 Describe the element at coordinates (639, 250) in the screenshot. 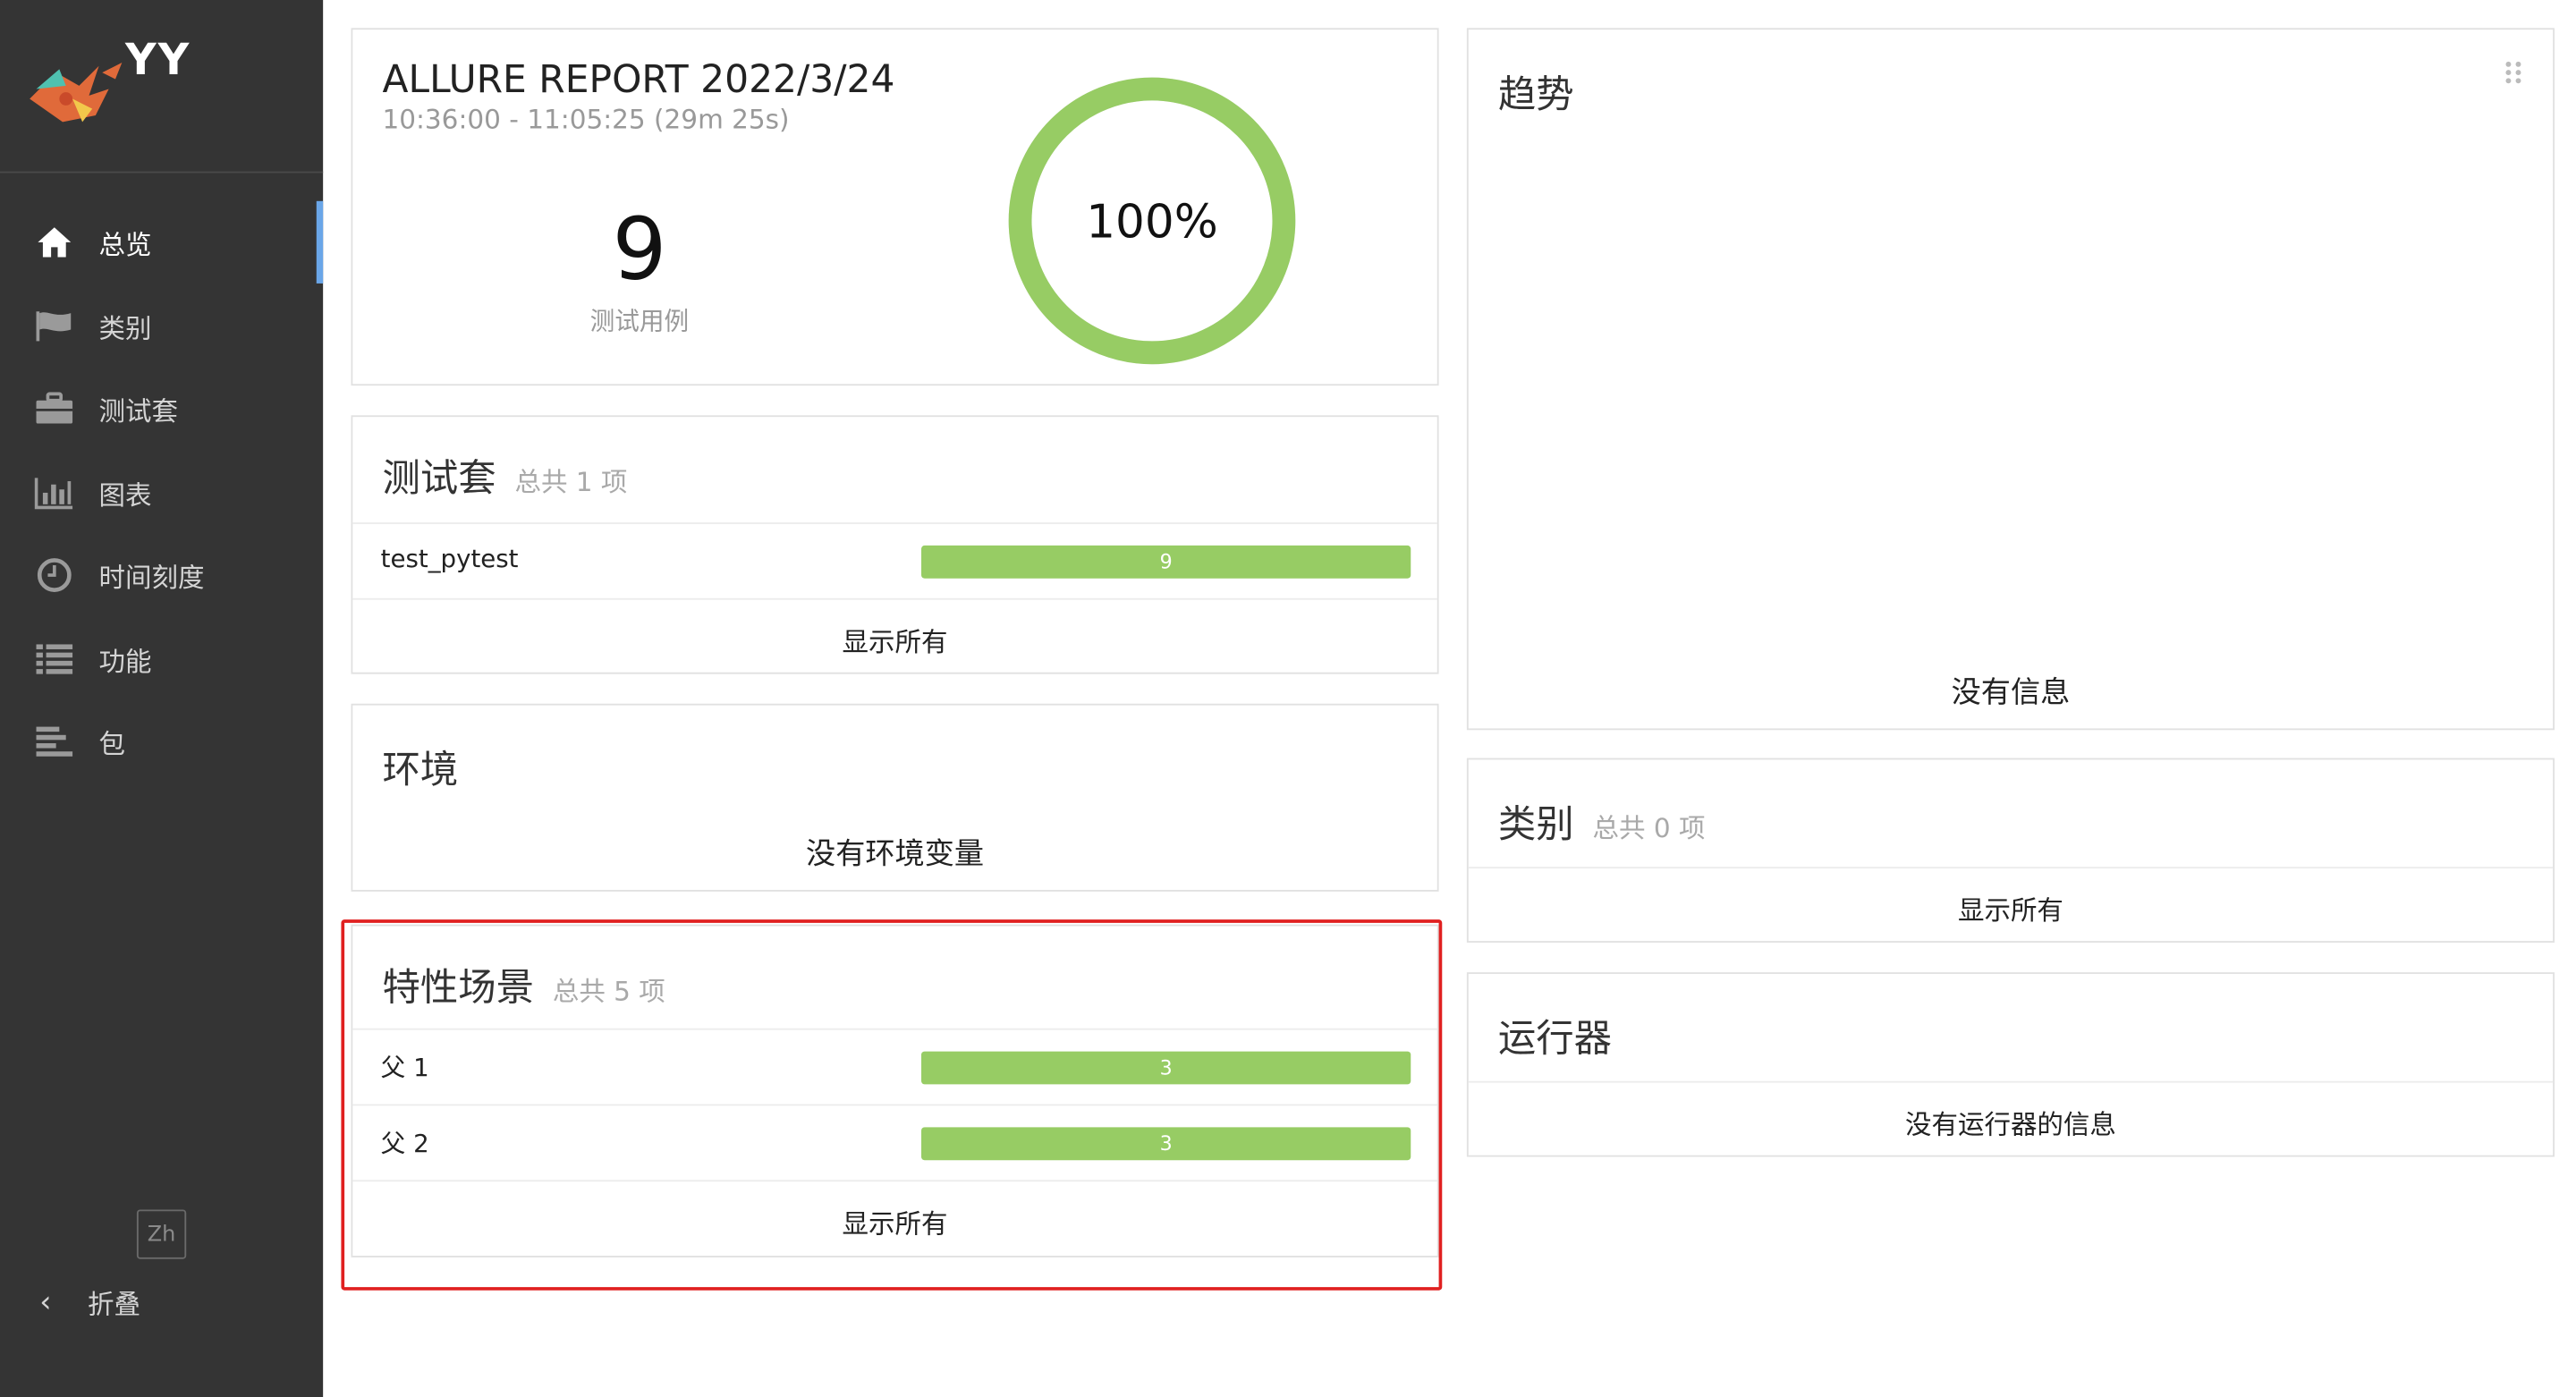

I see `test-count: 9` at that location.